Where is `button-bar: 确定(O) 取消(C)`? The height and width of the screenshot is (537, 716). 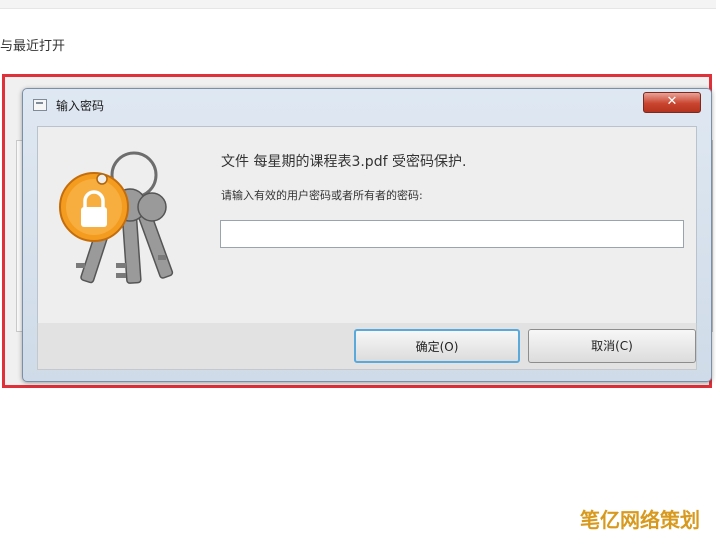
button-bar: 确定(O) 取消(C) is located at coordinates (367, 346).